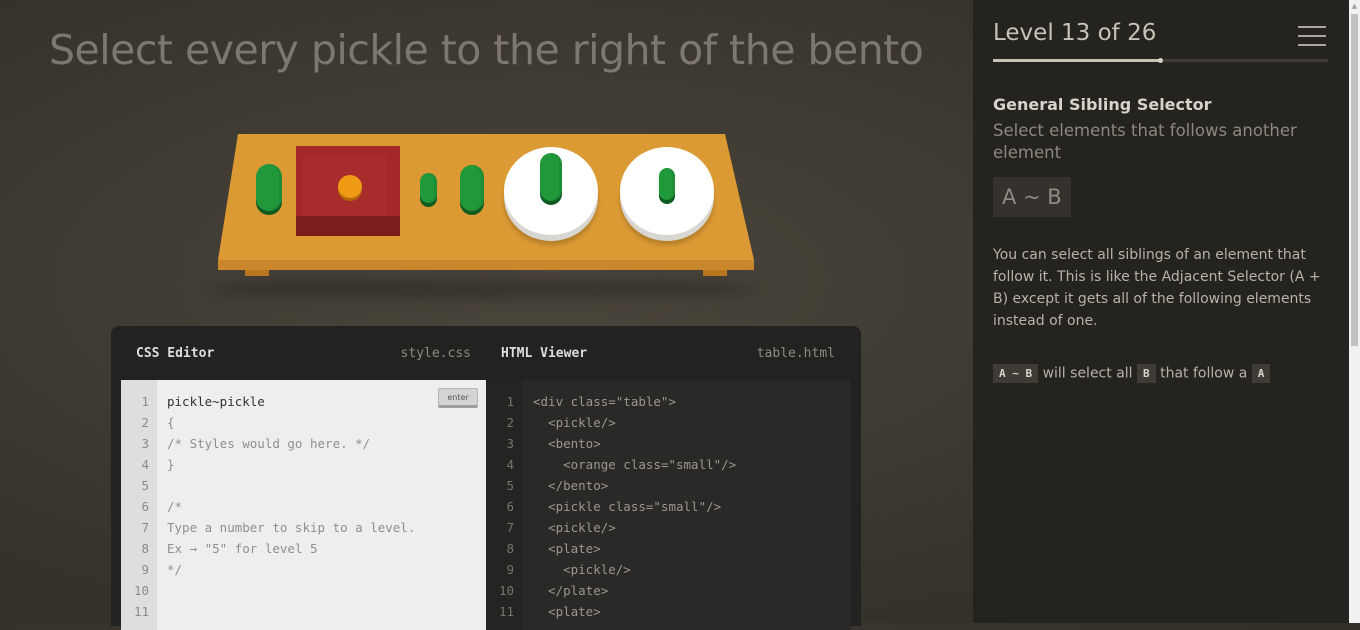 This screenshot has height=630, width=1360. I want to click on html-viewer-header: HTML Viewer table.html, so click(668, 353).